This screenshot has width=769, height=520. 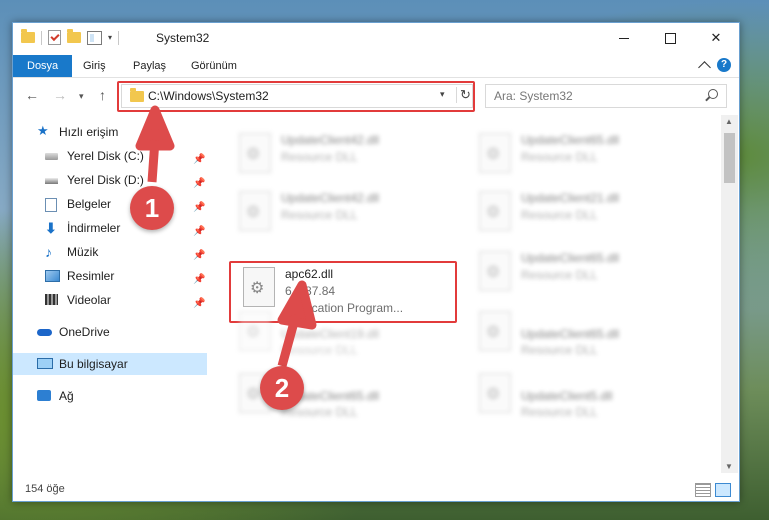 What do you see at coordinates (110, 300) in the screenshot?
I see `sidebar-item-videos: Videolar 📌` at bounding box center [110, 300].